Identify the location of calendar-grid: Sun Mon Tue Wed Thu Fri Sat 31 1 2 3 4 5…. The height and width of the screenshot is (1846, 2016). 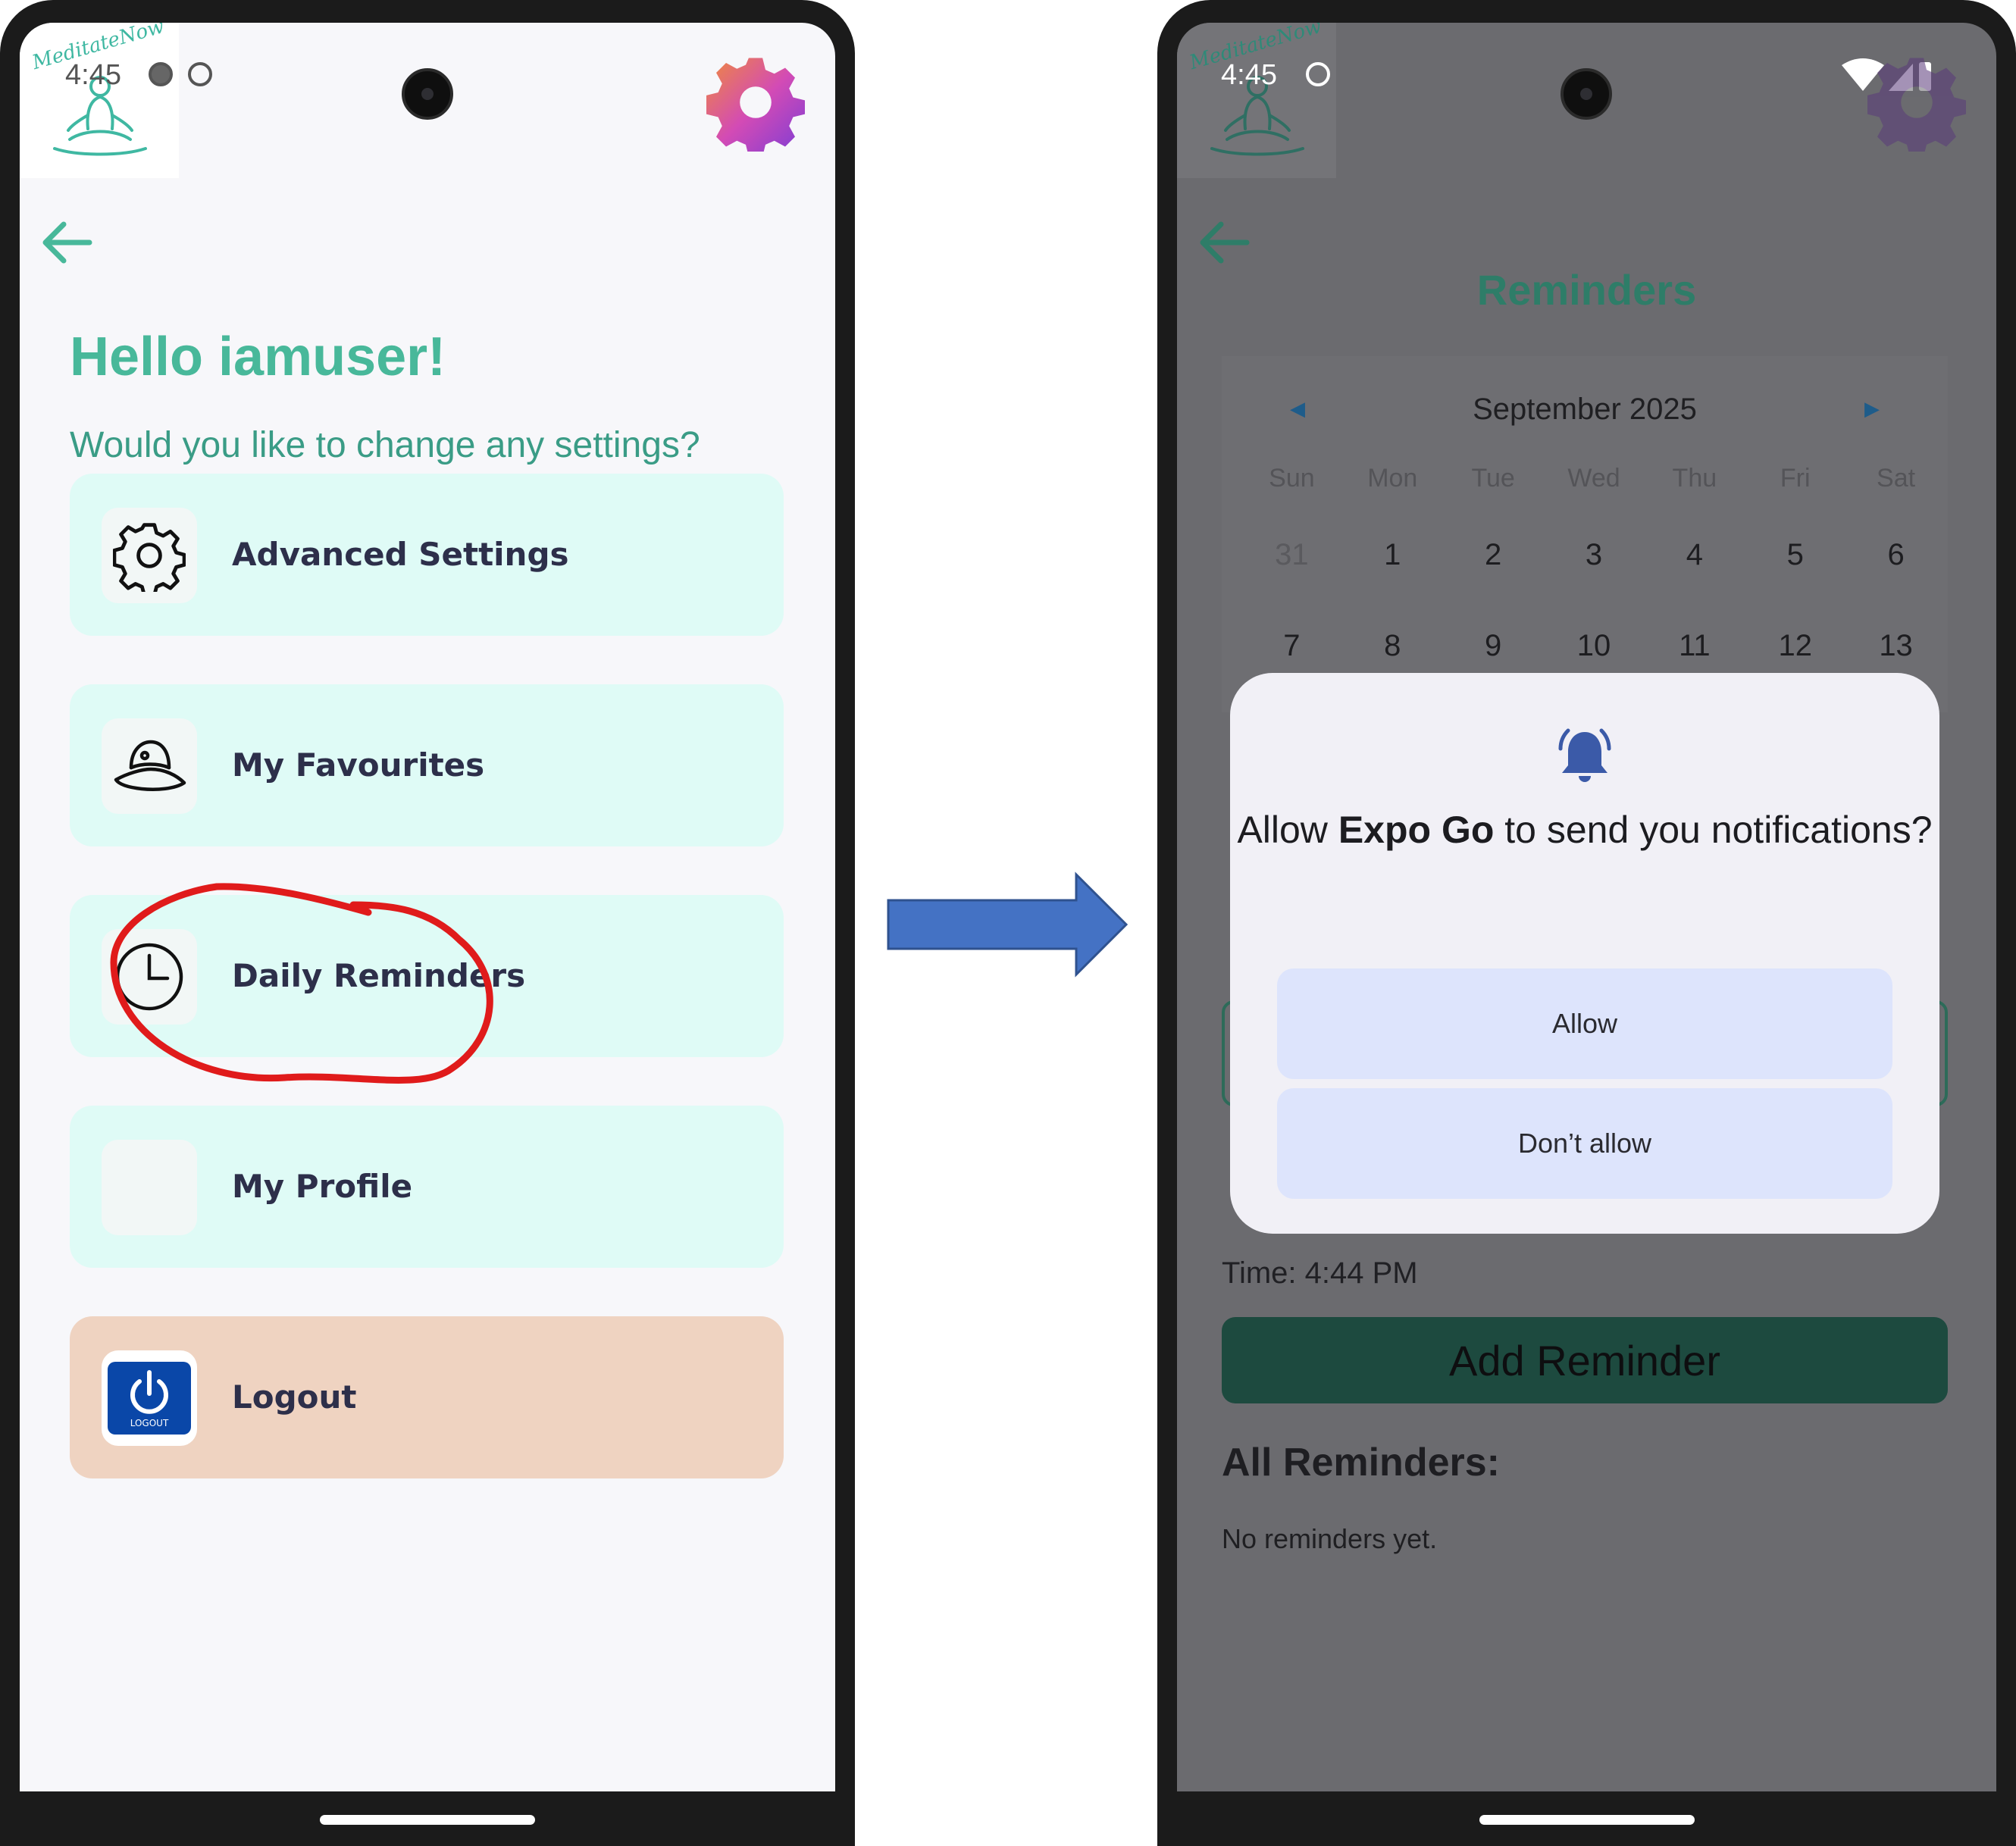
(1593, 577).